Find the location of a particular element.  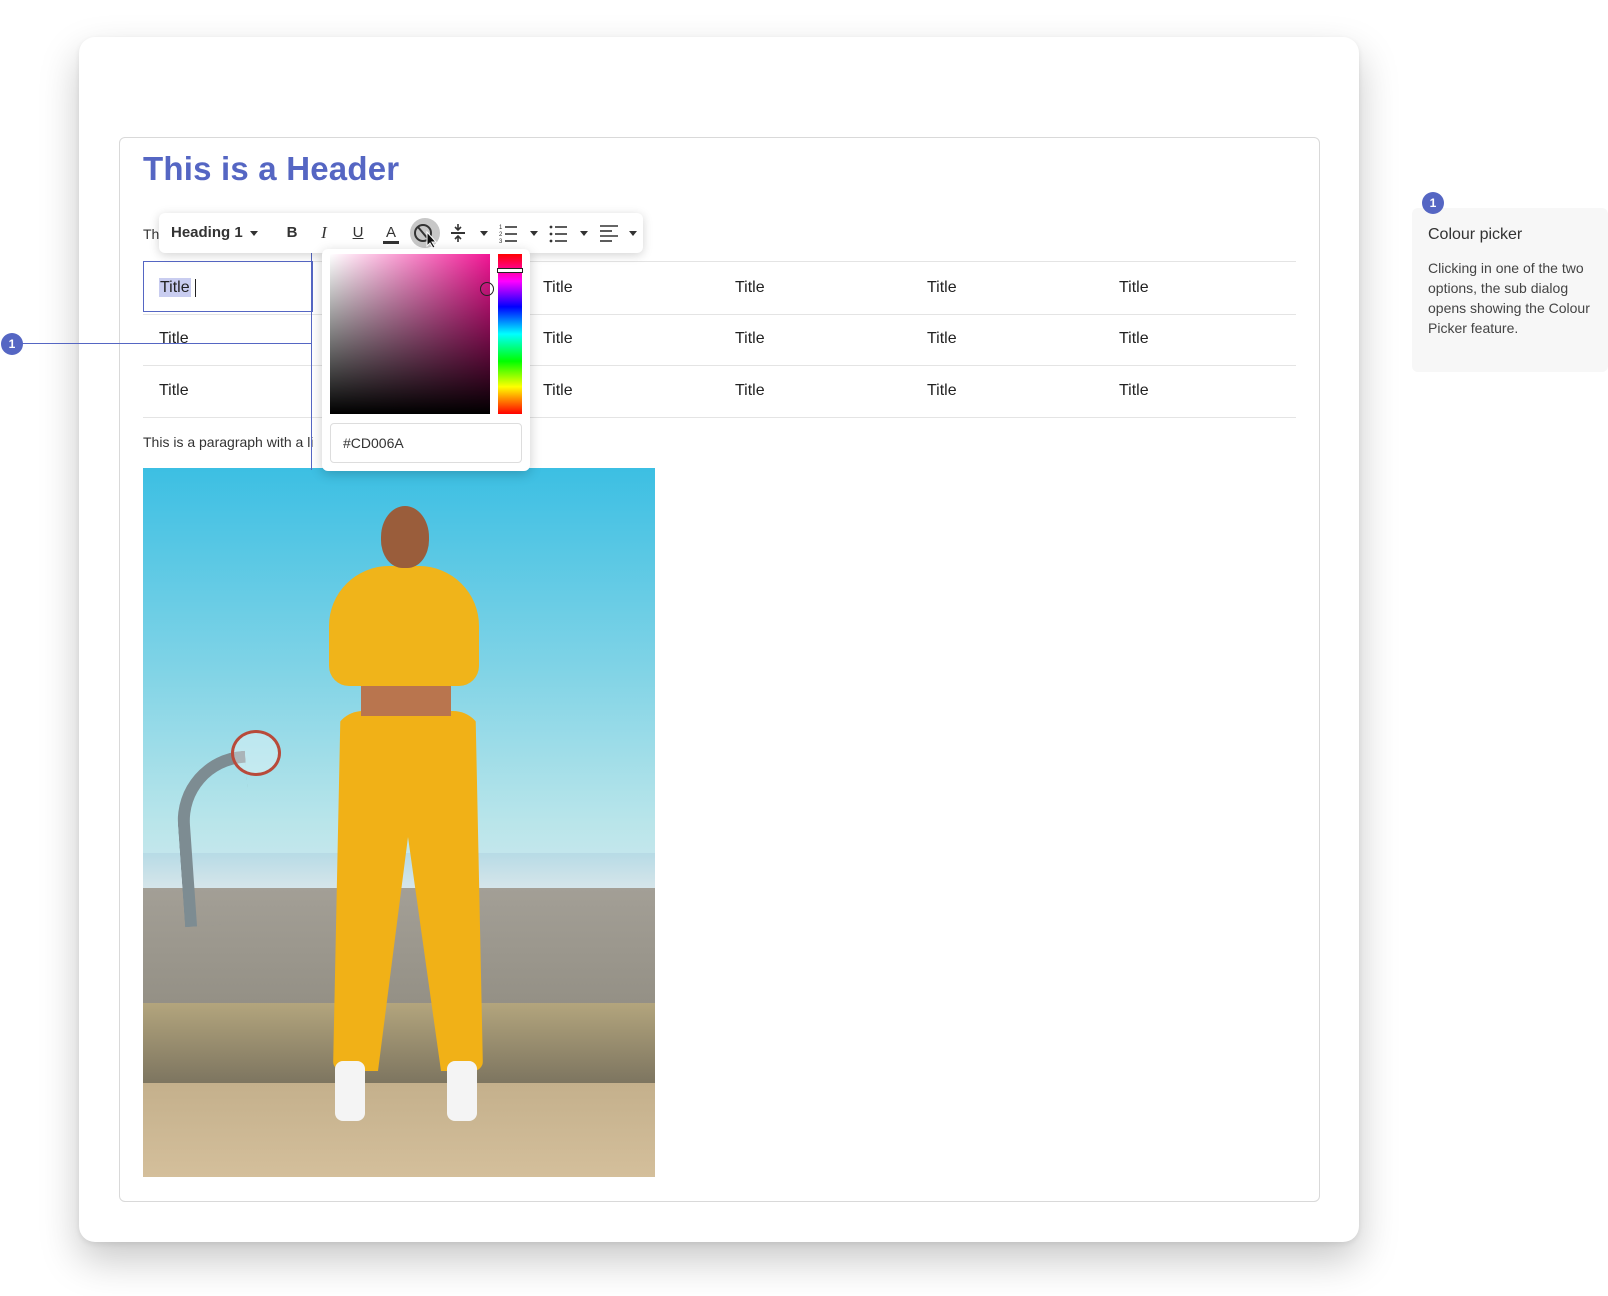

block-style-dropdown: Heading 1 is located at coordinates (214, 233).